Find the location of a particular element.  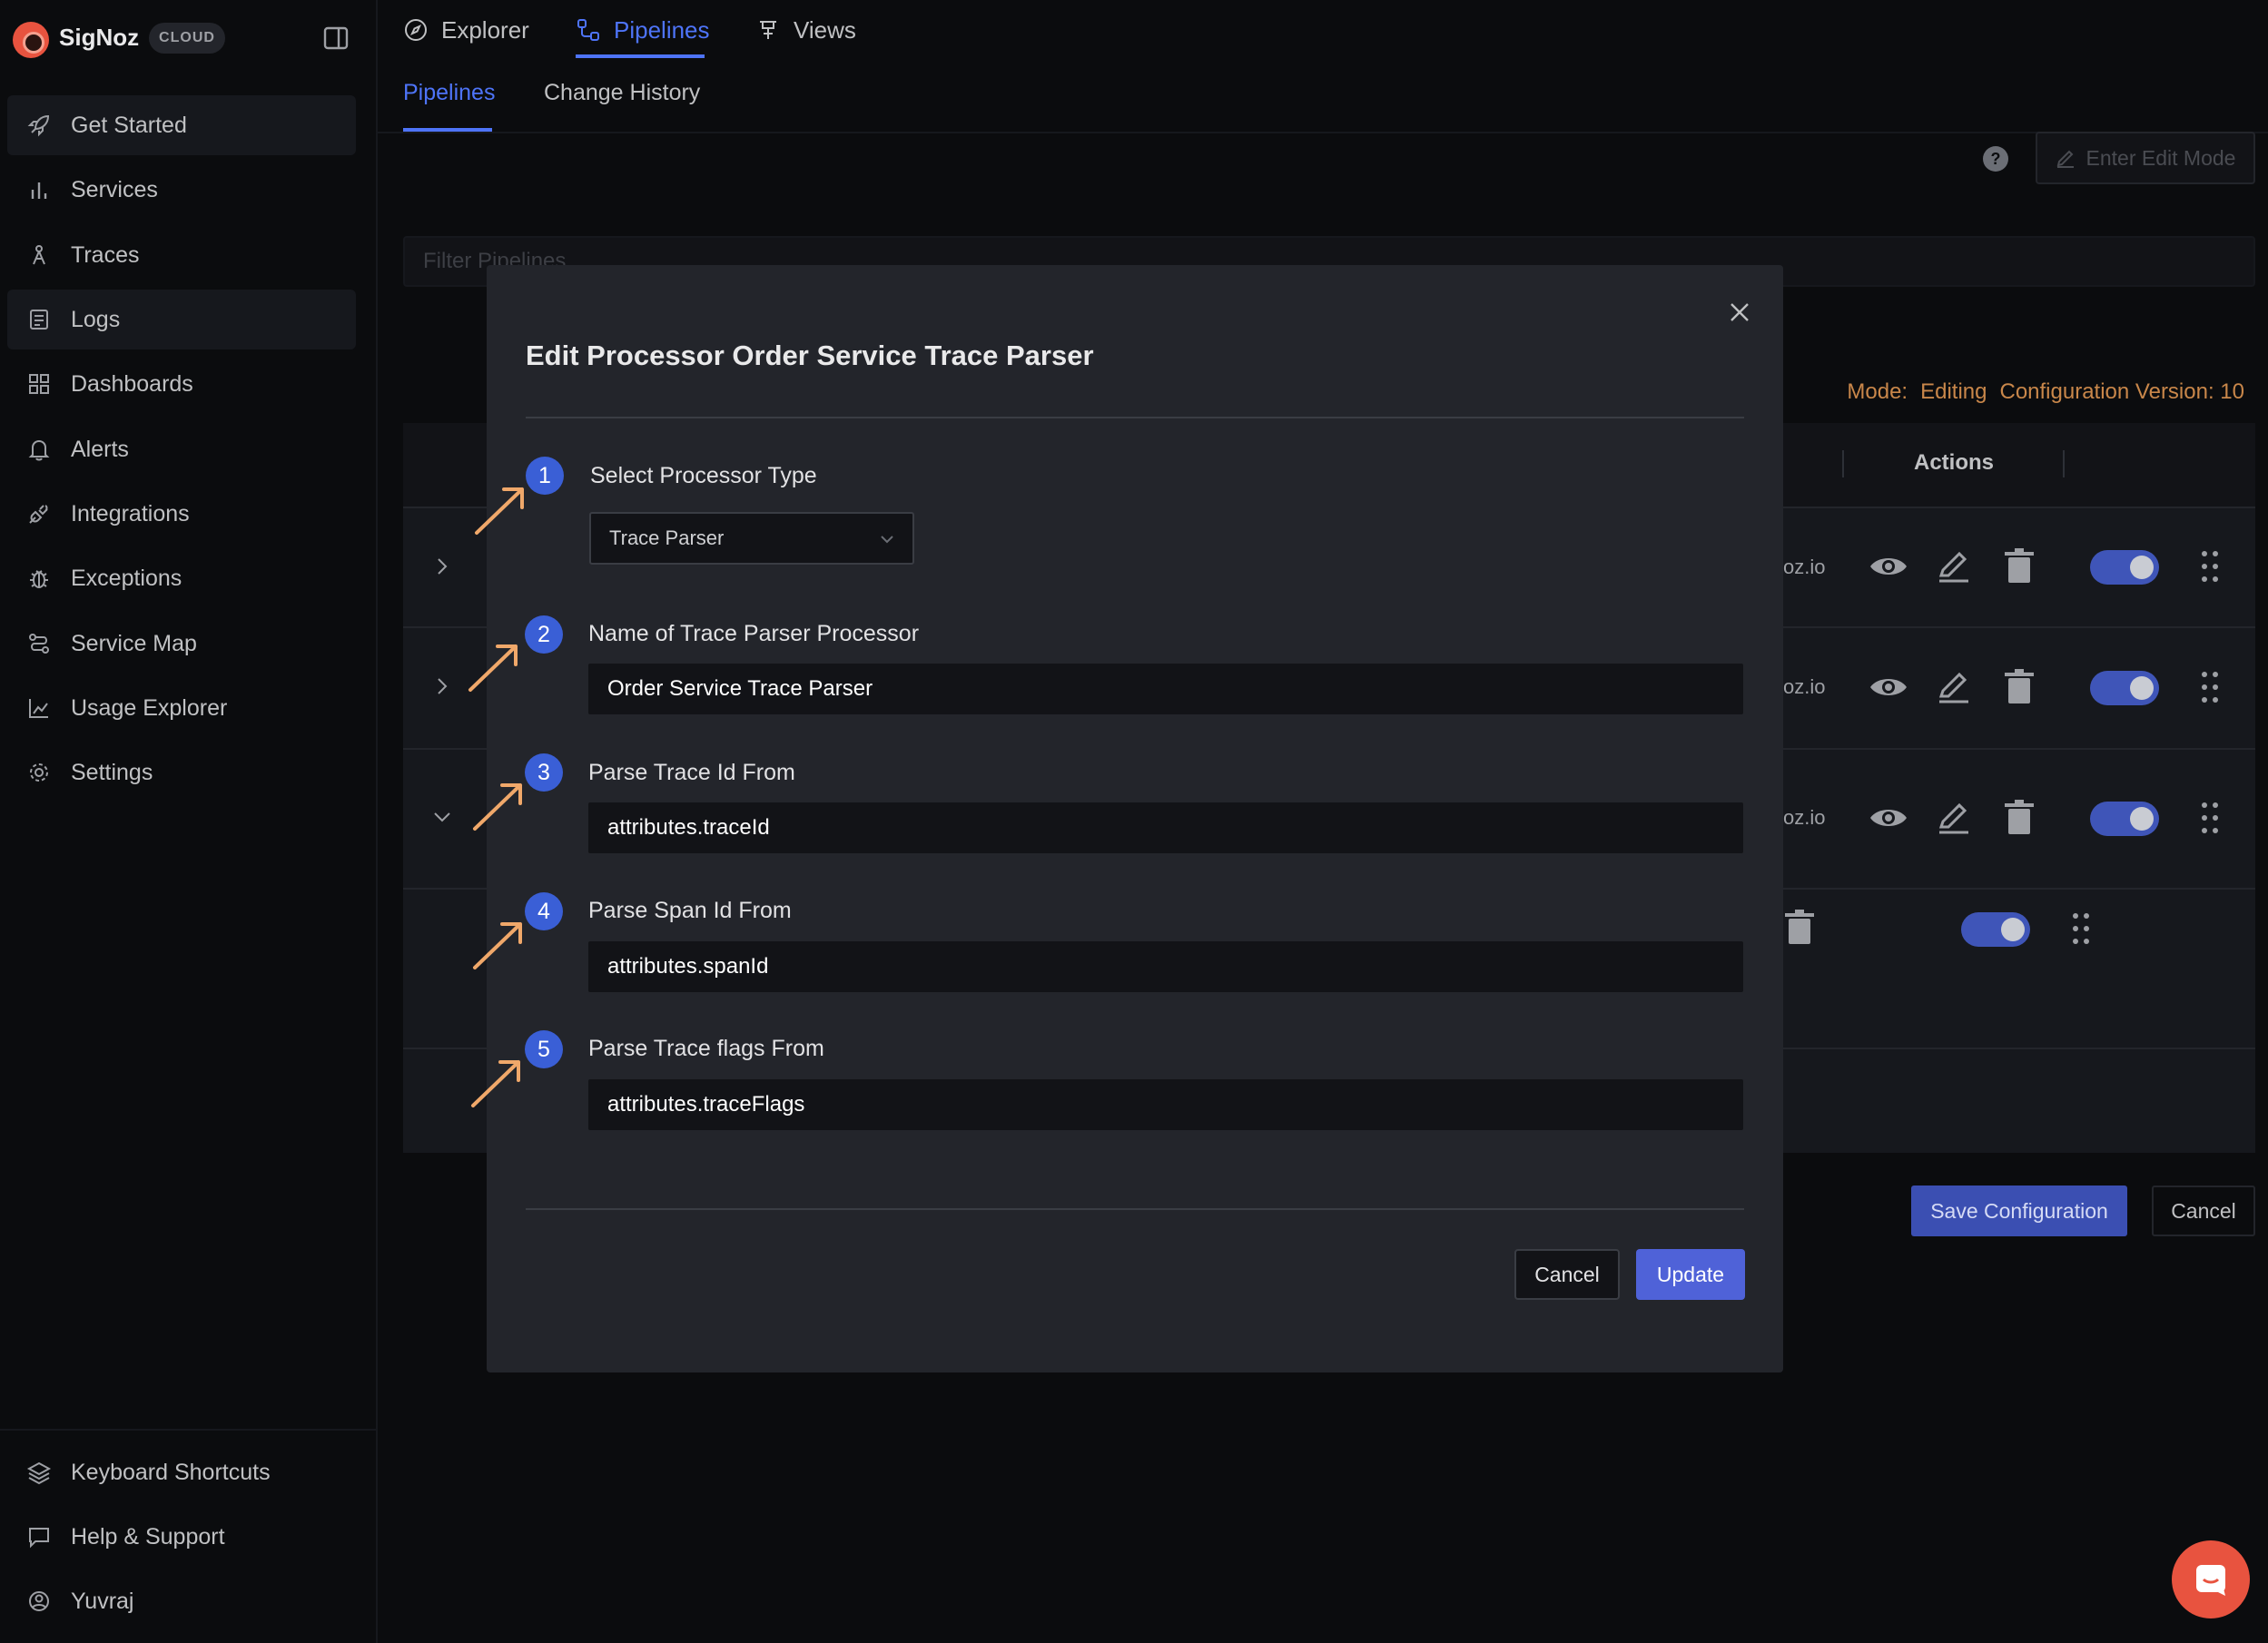

route-icon is located at coordinates (39, 643).